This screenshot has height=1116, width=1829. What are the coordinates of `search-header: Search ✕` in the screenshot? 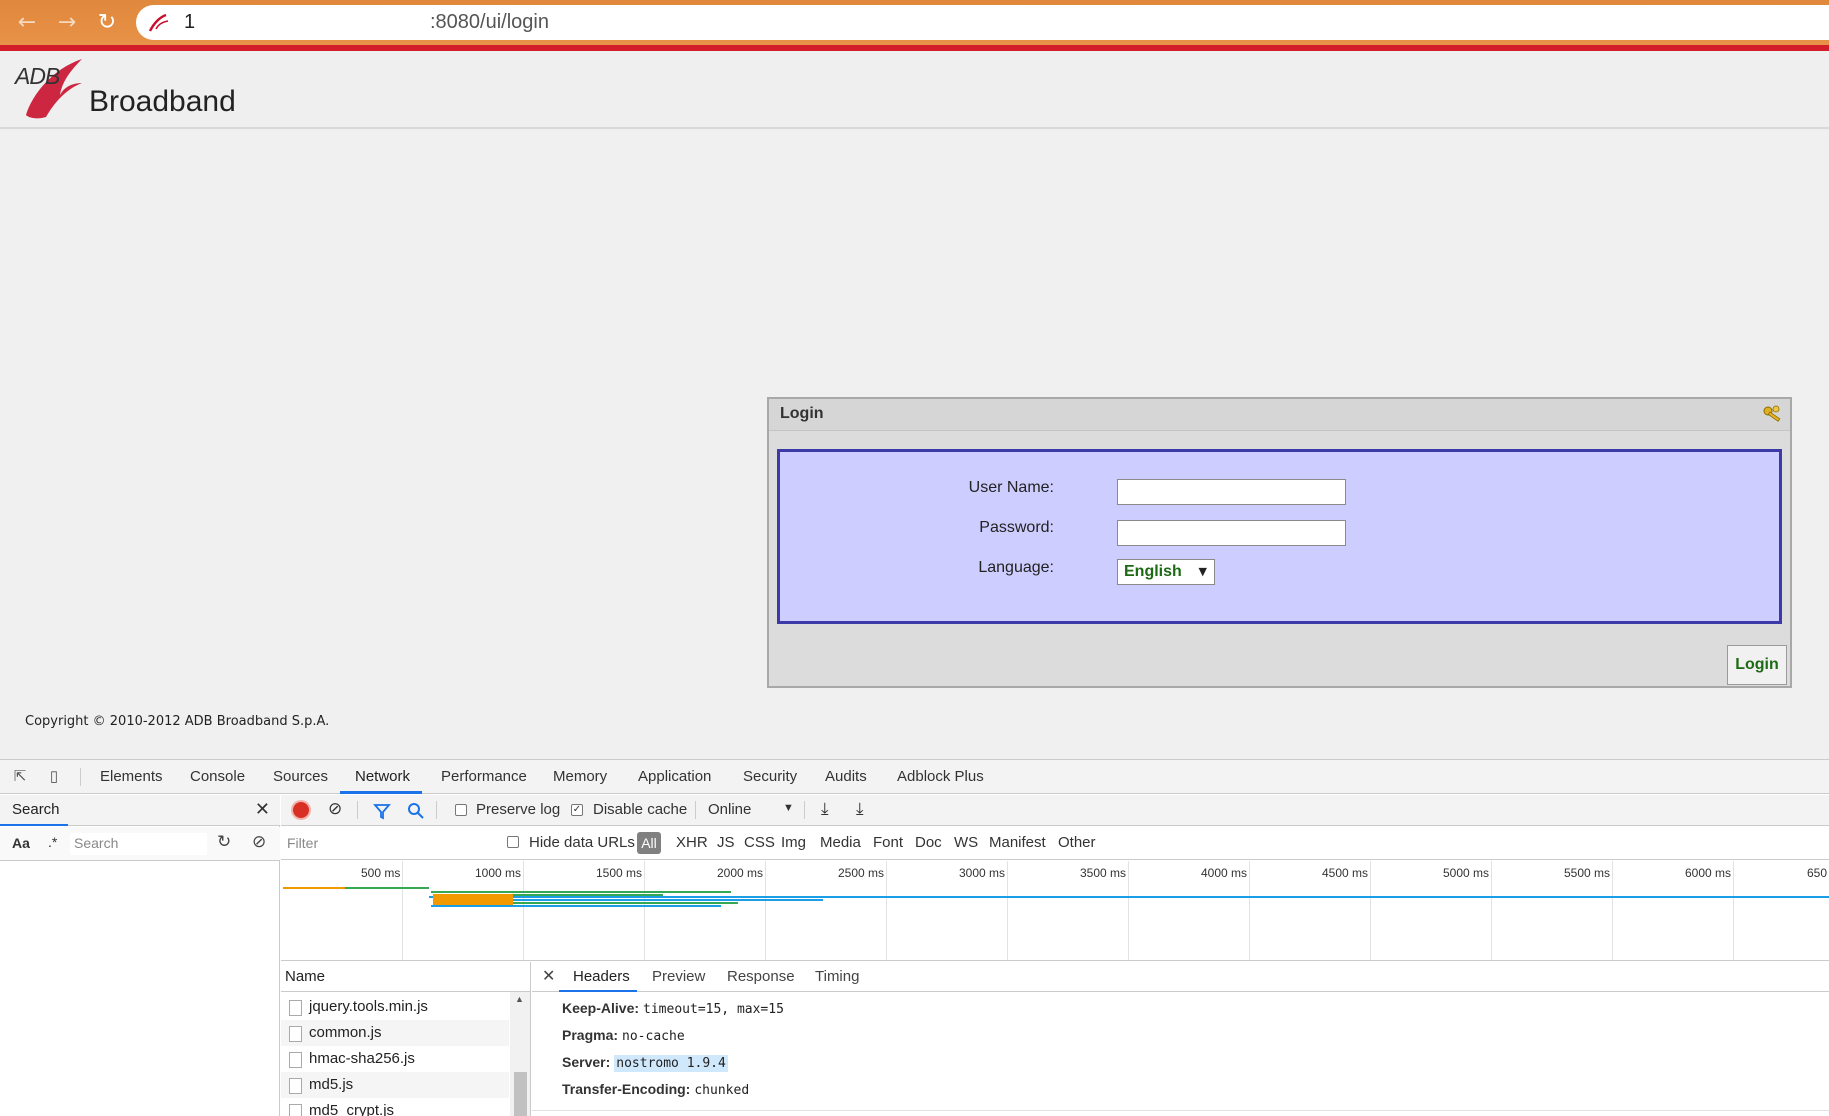 It's located at (140, 810).